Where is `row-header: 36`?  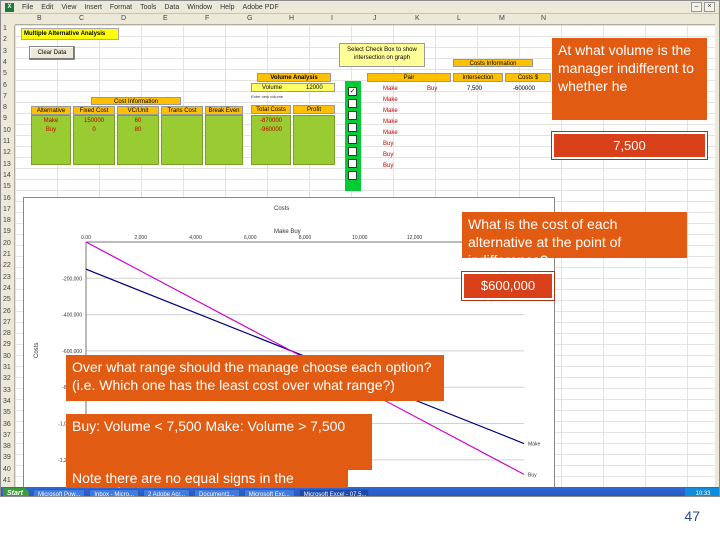
row-header: 36 is located at coordinates (7, 424).